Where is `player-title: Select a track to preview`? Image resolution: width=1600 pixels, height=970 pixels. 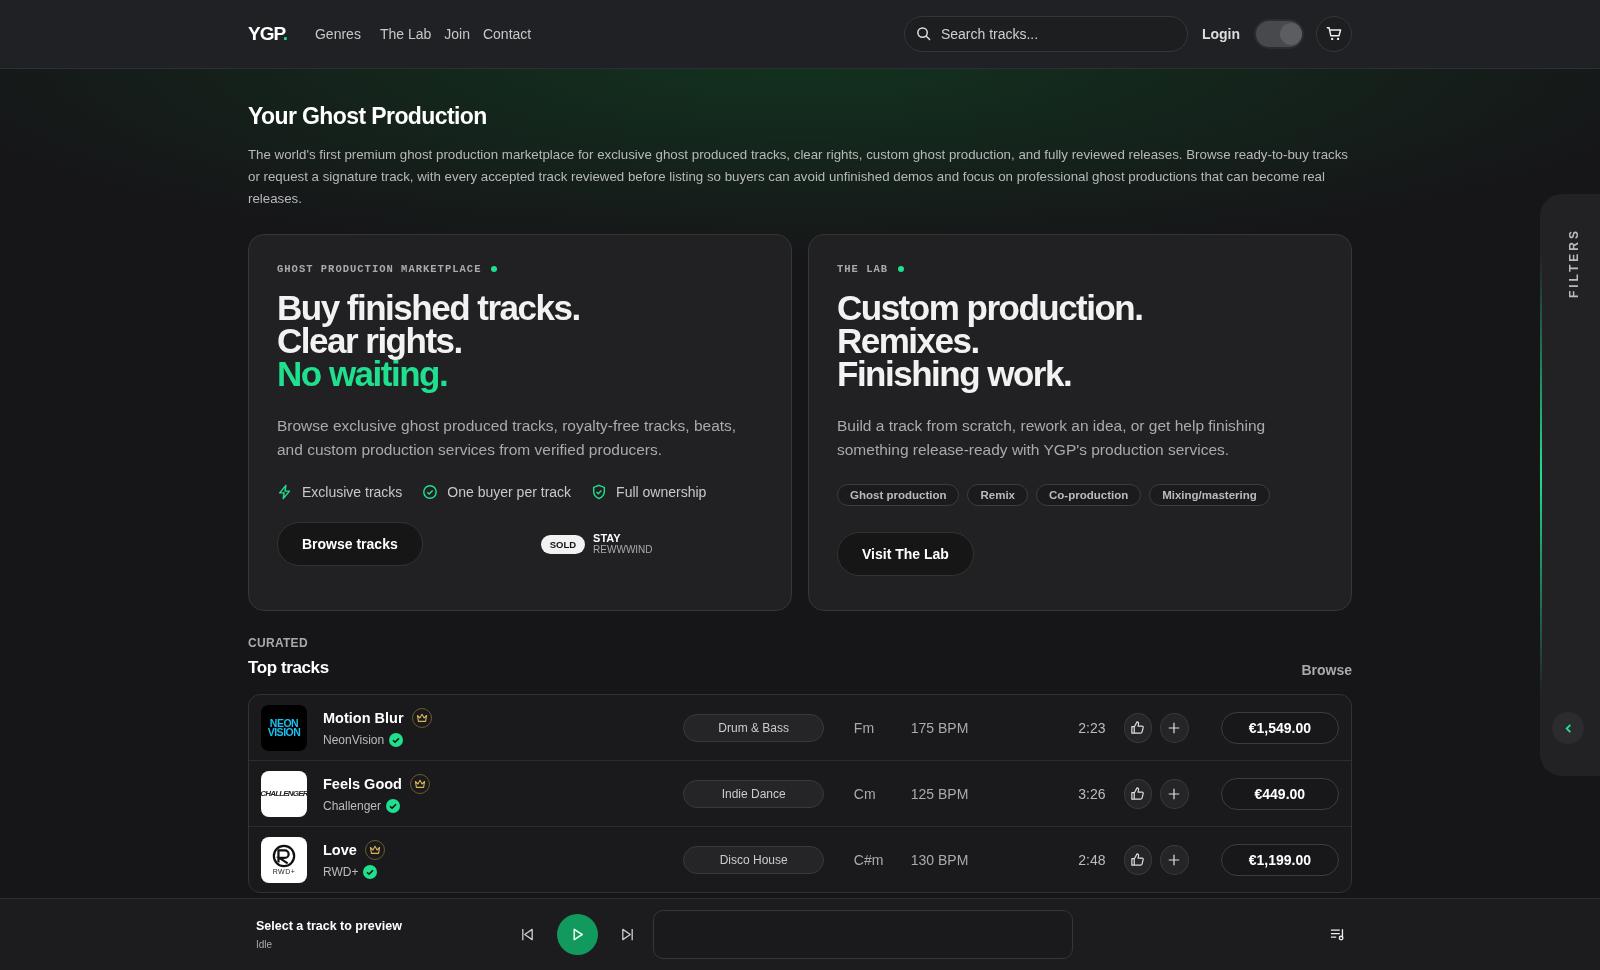 player-title: Select a track to preview is located at coordinates (329, 926).